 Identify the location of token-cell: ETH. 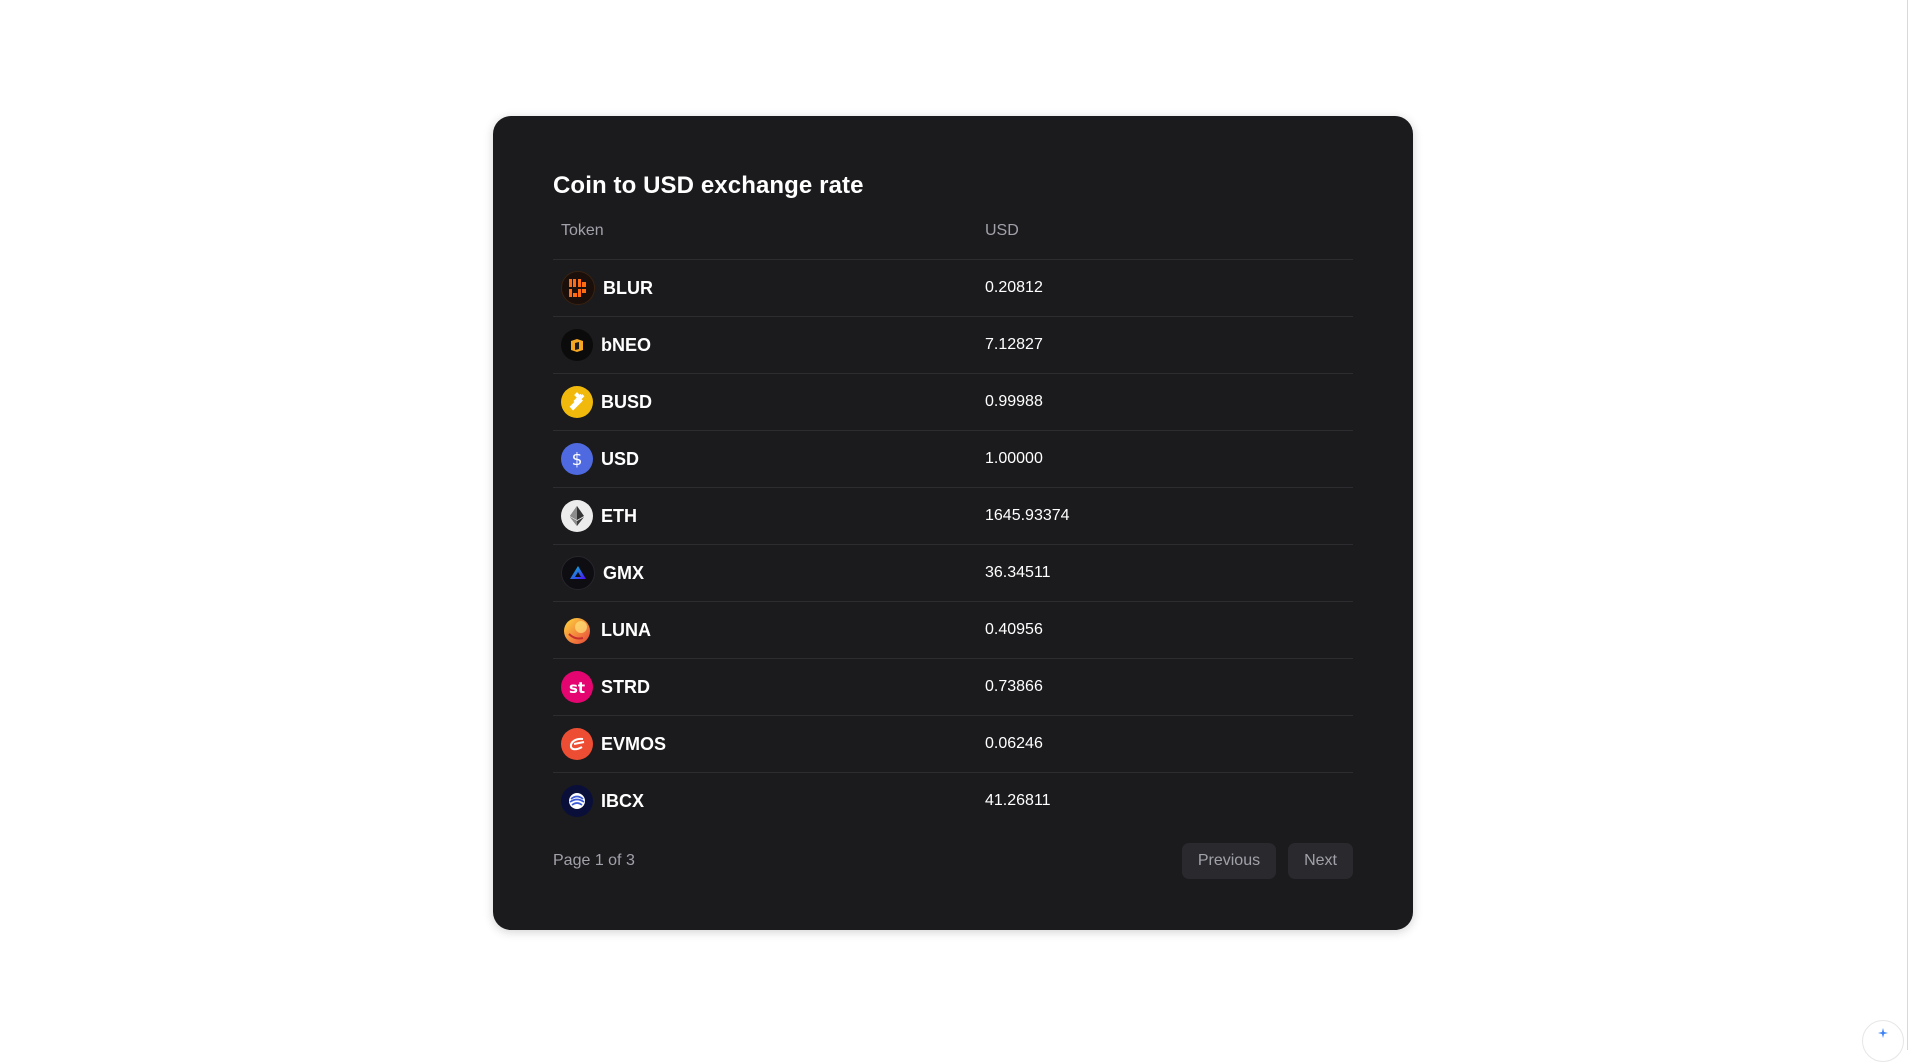
(769, 516).